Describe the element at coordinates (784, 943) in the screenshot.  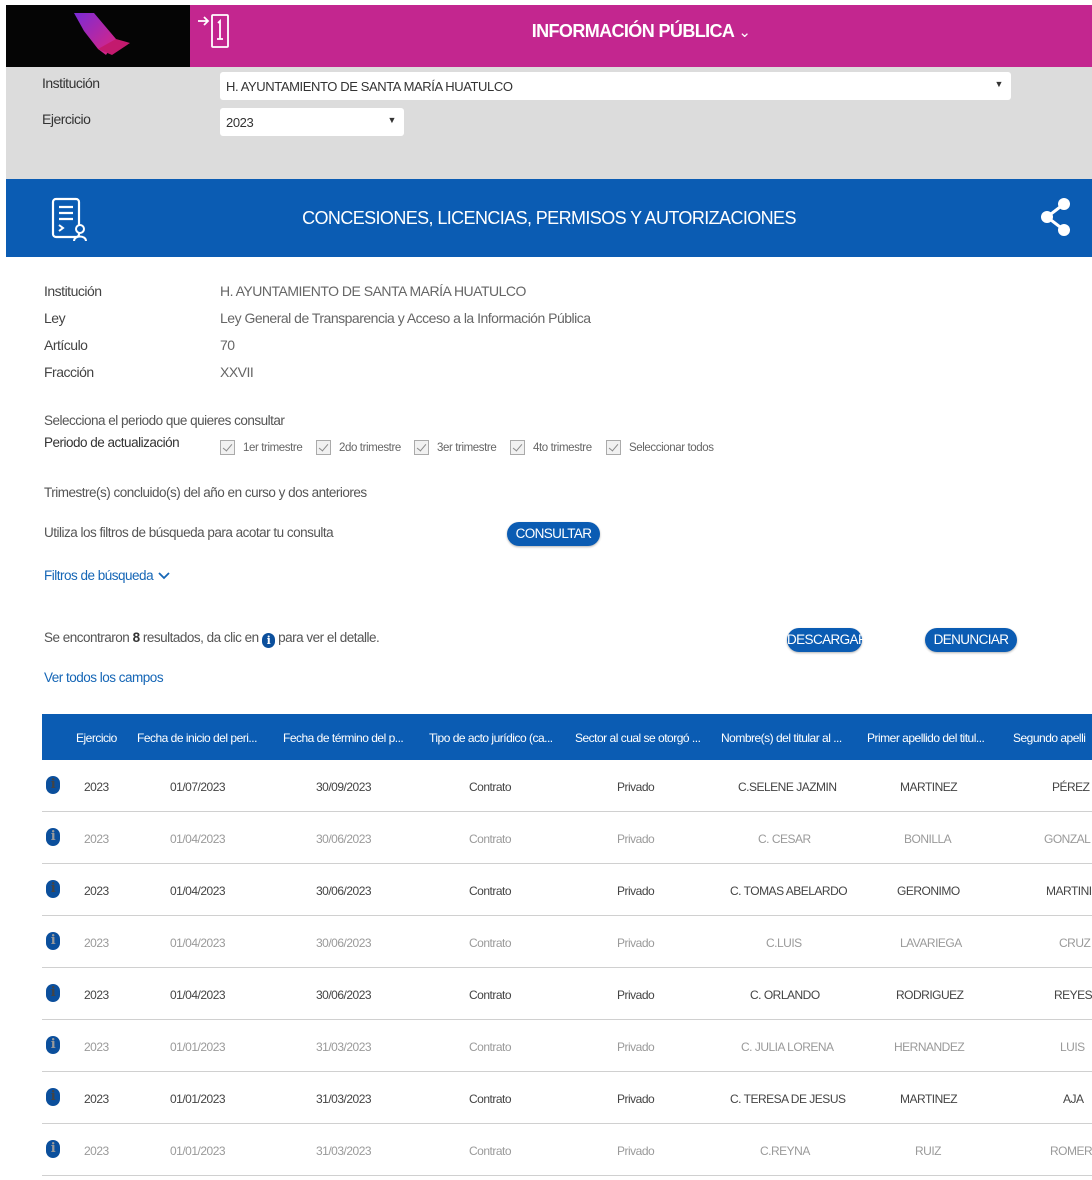
I see `cell-nombre: C.LUIS` at that location.